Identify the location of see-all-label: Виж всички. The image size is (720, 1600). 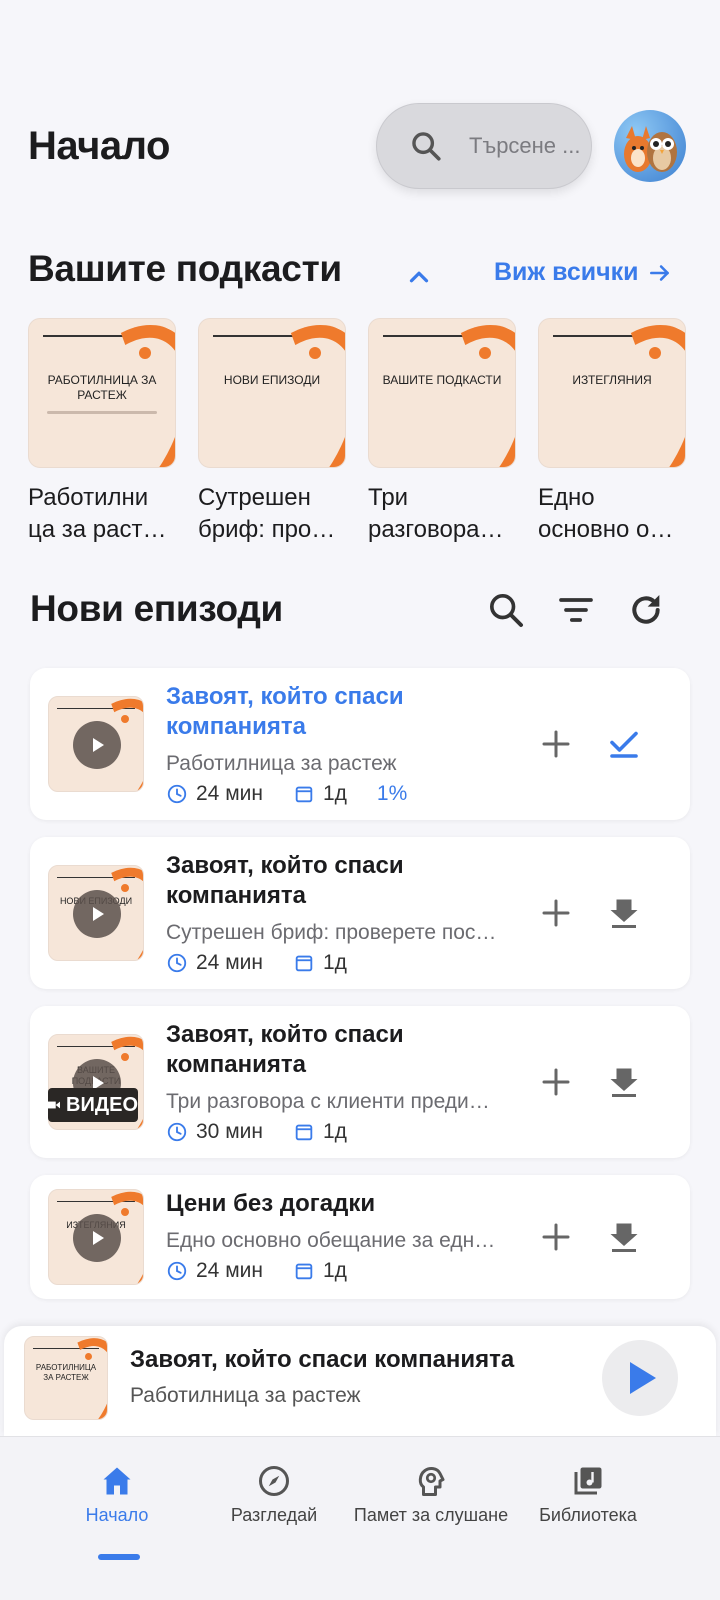
(566, 272).